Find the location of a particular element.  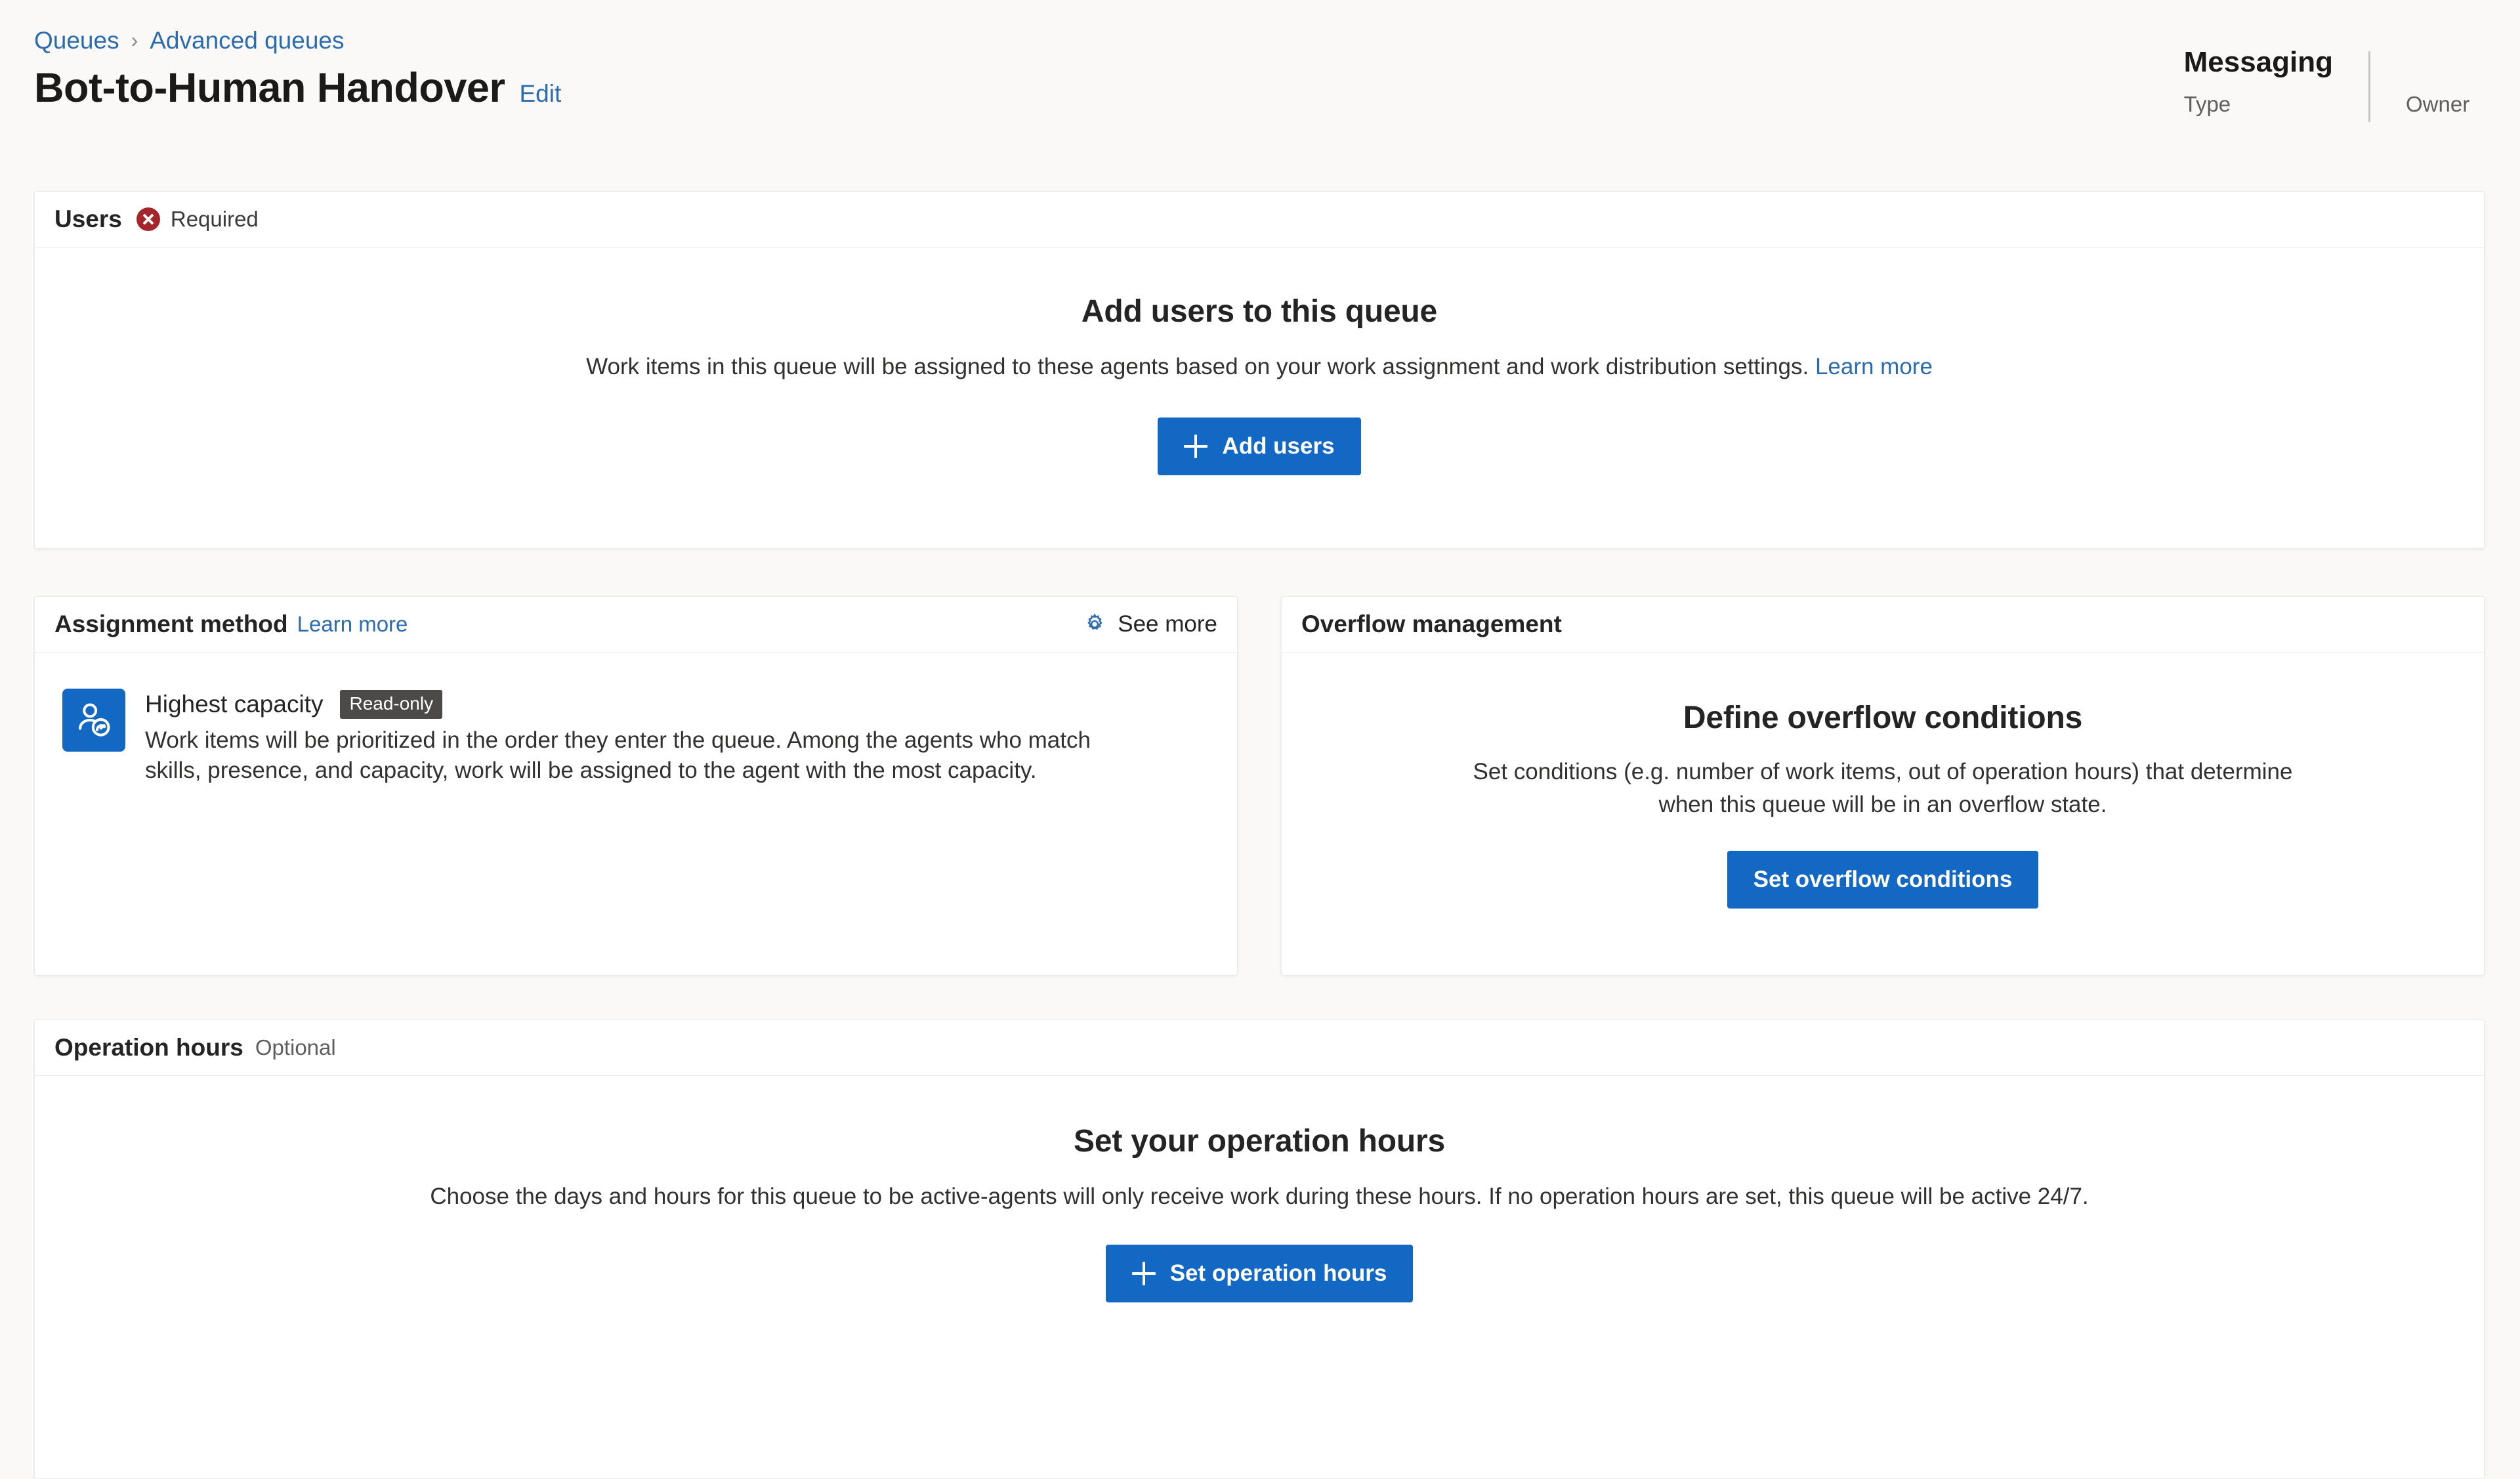

gear-icon is located at coordinates (1094, 621).